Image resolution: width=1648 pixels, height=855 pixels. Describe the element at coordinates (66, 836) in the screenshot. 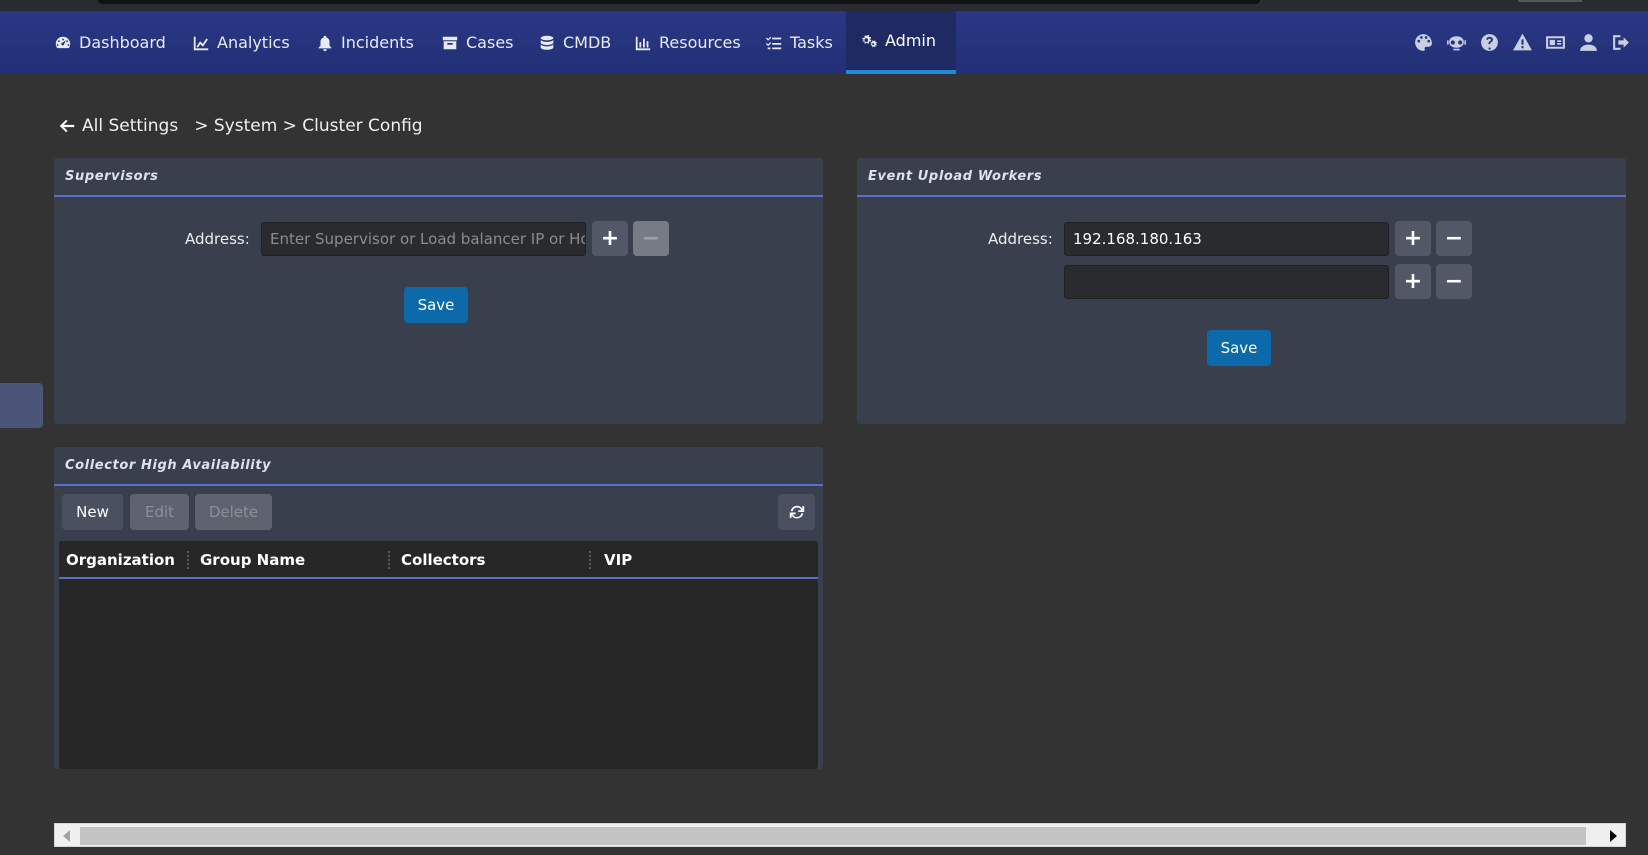

I see `scroll-left-arrow-icon` at that location.